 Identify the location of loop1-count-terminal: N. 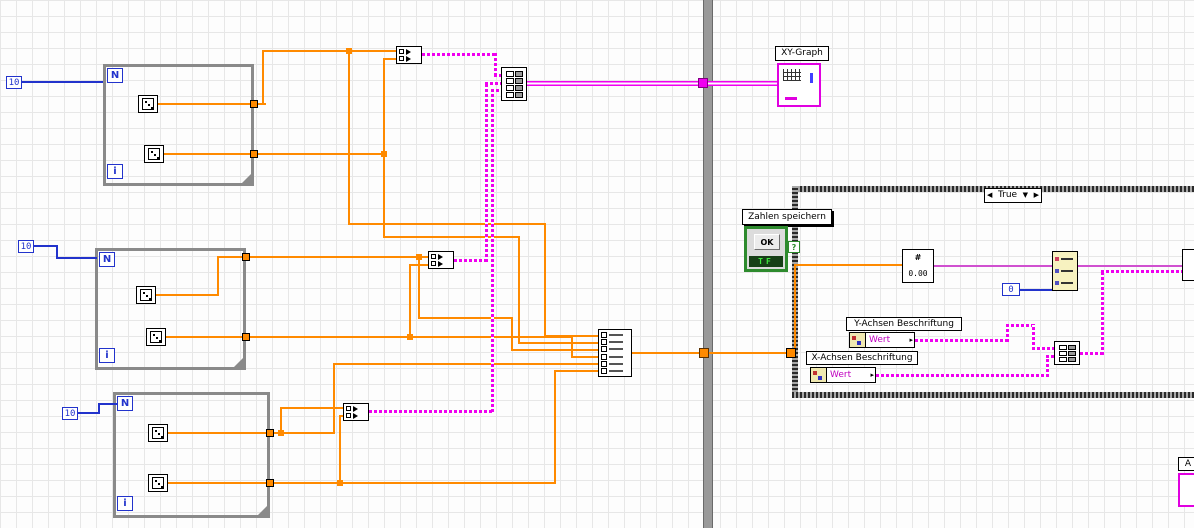
(115, 75).